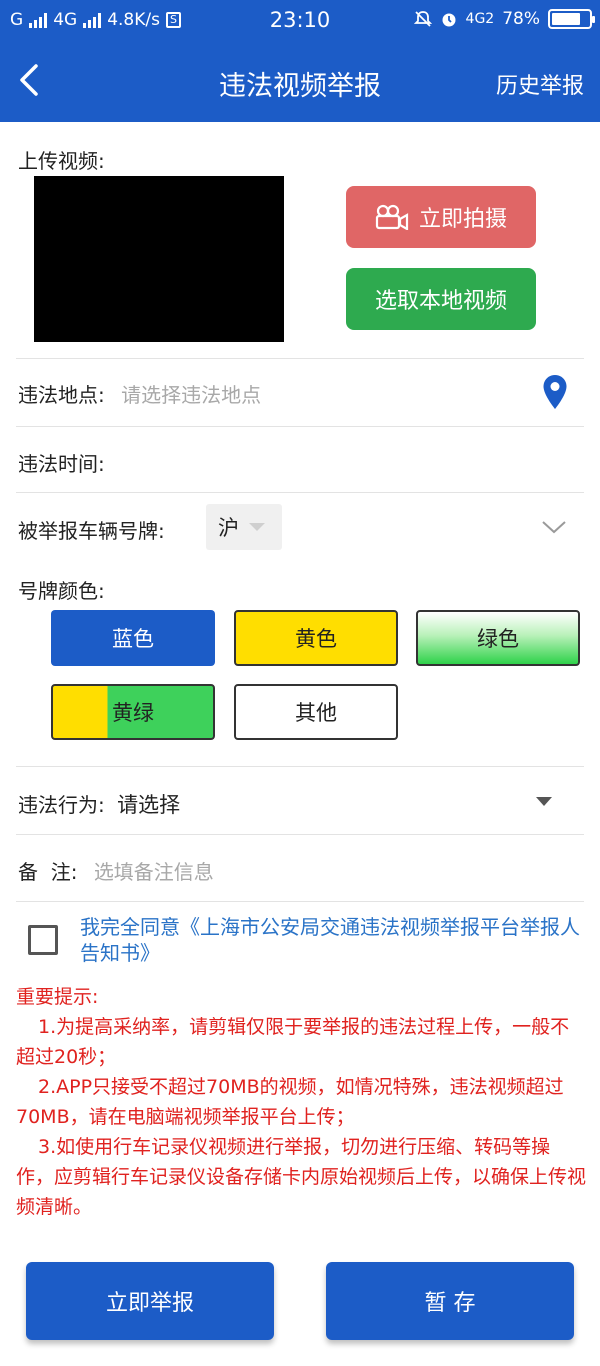 The height and width of the screenshot is (1366, 600). What do you see at coordinates (330, 940) in the screenshot?
I see `agreement-link: 我完全同意《上海市公安局交通违法视频举报平台举报人告知书》` at bounding box center [330, 940].